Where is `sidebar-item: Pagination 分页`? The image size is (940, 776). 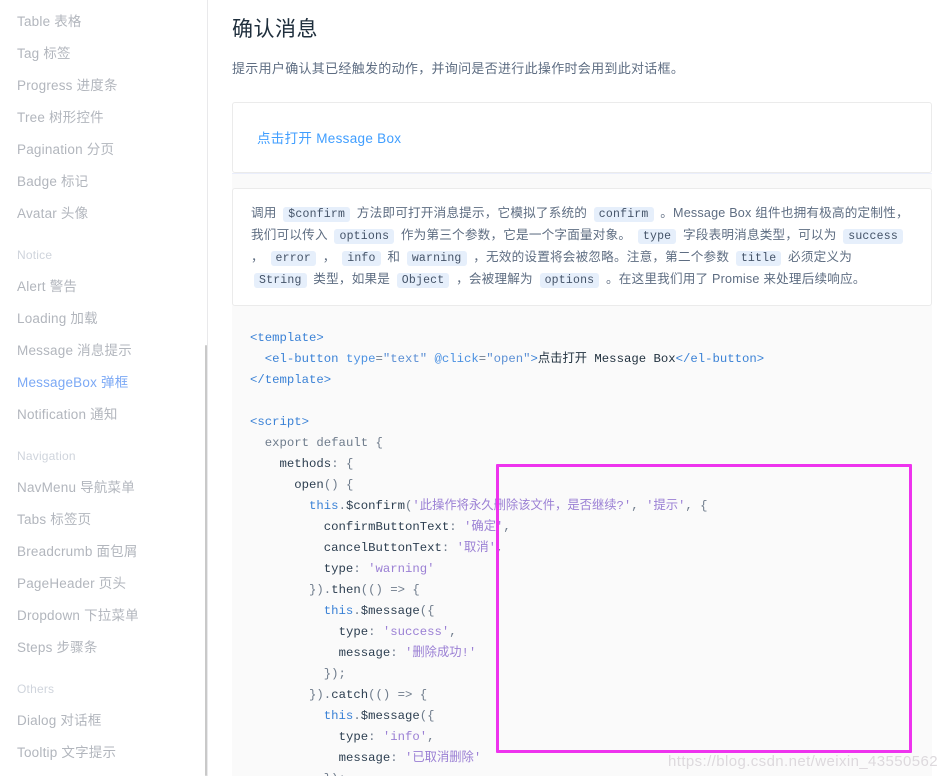
sidebar-item: Pagination 分页 is located at coordinates (112, 150).